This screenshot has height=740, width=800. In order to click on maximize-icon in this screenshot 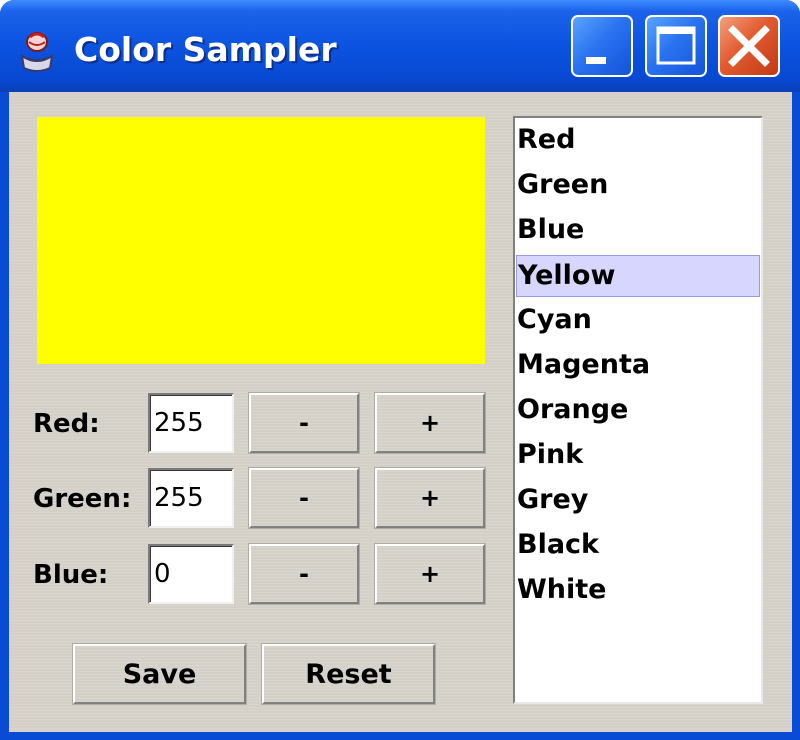, I will do `click(676, 45)`.